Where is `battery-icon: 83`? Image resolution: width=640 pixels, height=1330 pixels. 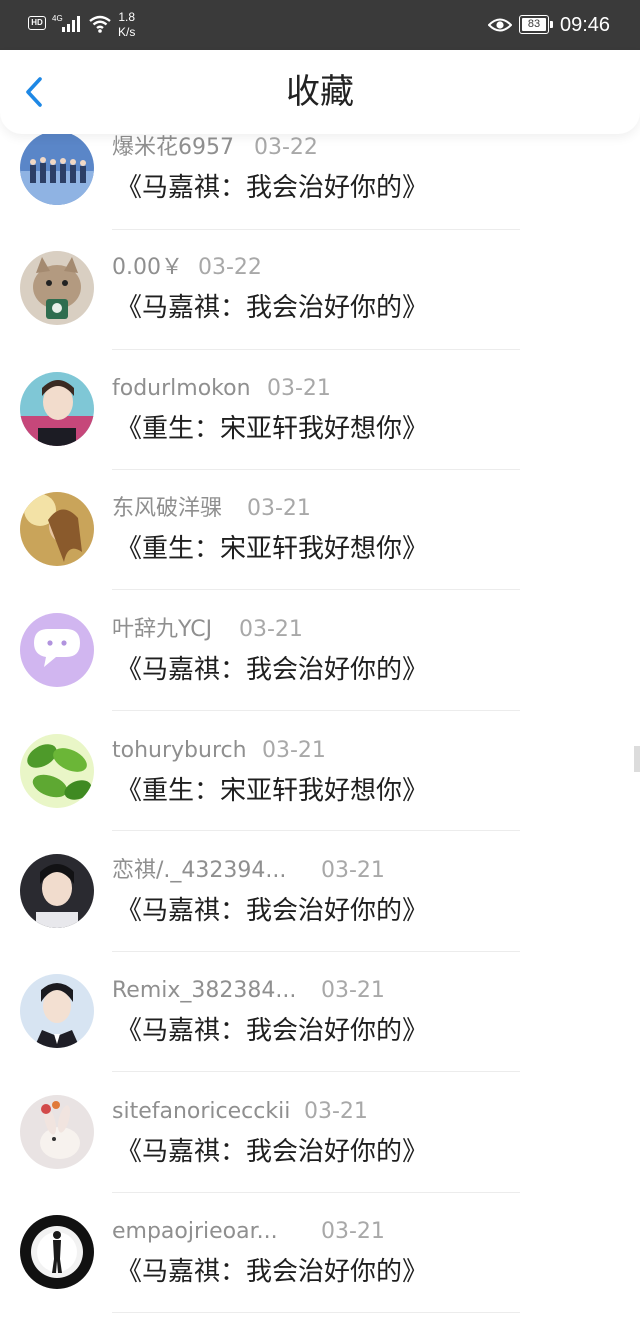 battery-icon: 83 is located at coordinates (536, 24).